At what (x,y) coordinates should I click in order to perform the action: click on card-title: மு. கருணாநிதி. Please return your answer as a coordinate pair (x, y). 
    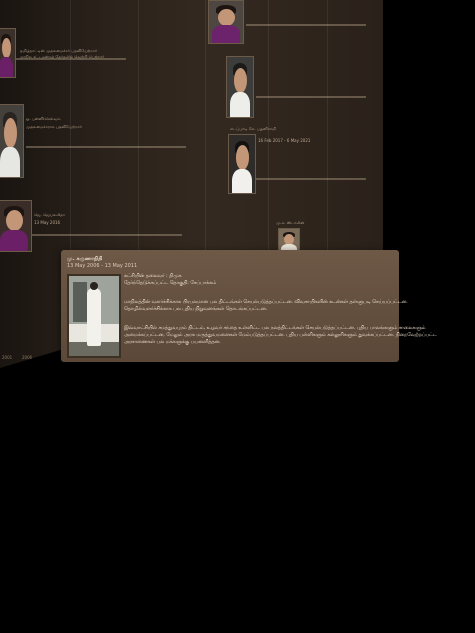
    Looking at the image, I should click on (85, 259).